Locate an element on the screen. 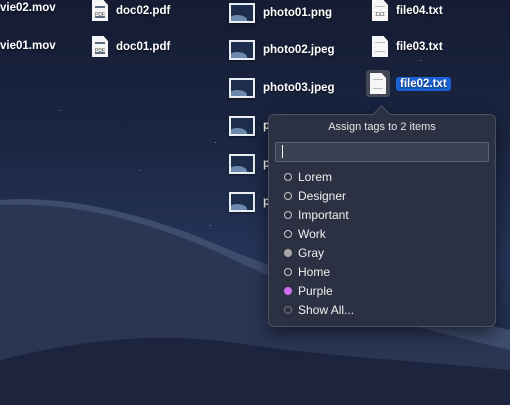 The height and width of the screenshot is (405, 510). file-label: vie02.mov is located at coordinates (28, 8).